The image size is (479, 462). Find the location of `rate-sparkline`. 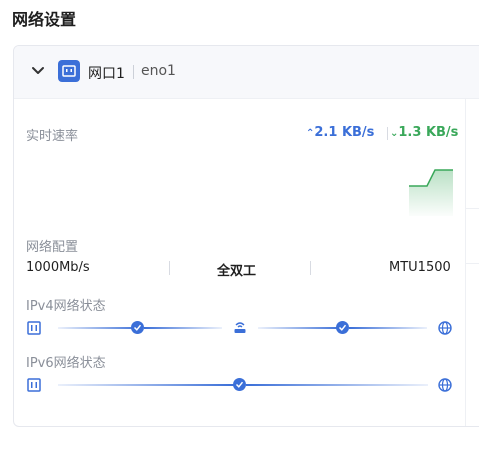

rate-sparkline is located at coordinates (431, 192).